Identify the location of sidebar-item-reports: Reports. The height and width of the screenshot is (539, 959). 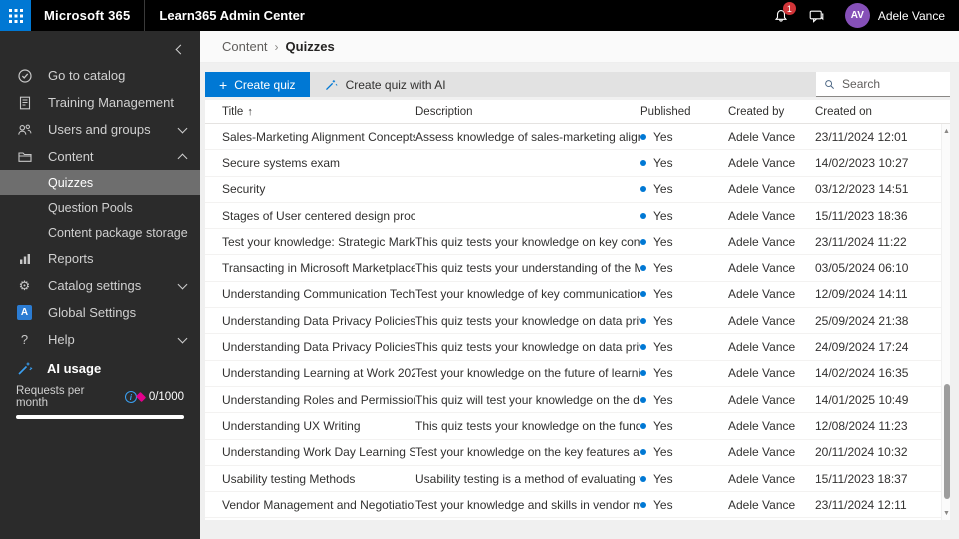
(100, 258).